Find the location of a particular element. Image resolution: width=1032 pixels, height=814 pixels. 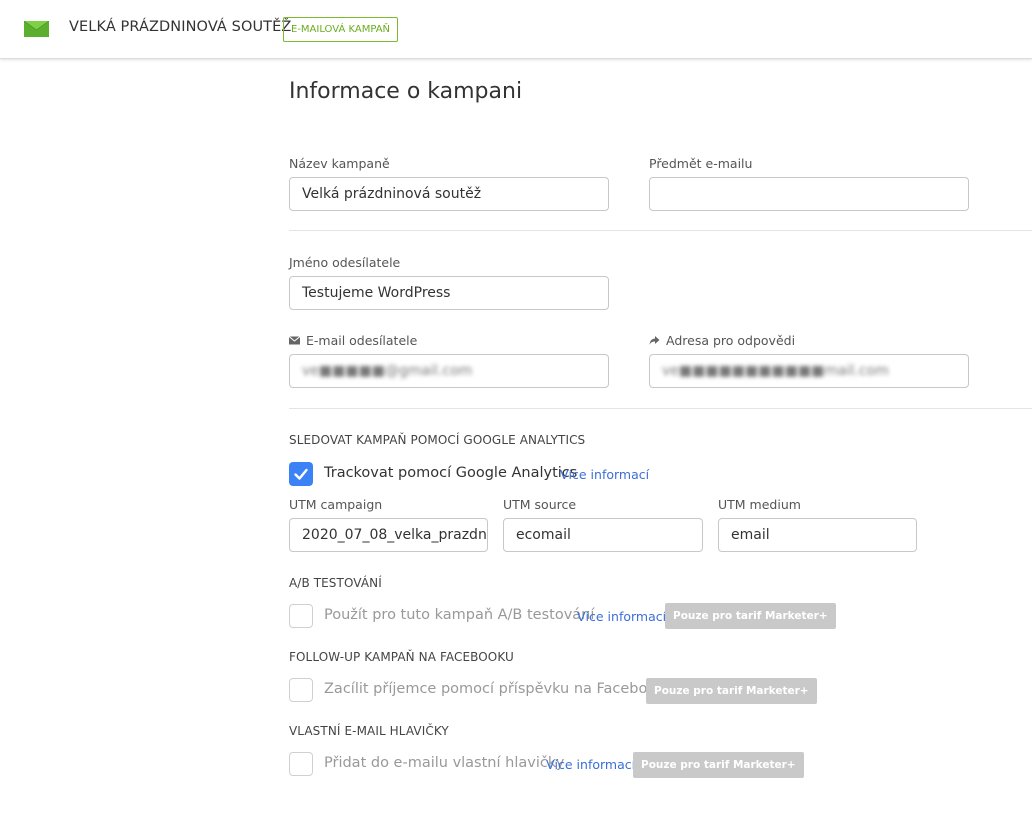

campaign-name-label: Název kampaně is located at coordinates (339, 163).